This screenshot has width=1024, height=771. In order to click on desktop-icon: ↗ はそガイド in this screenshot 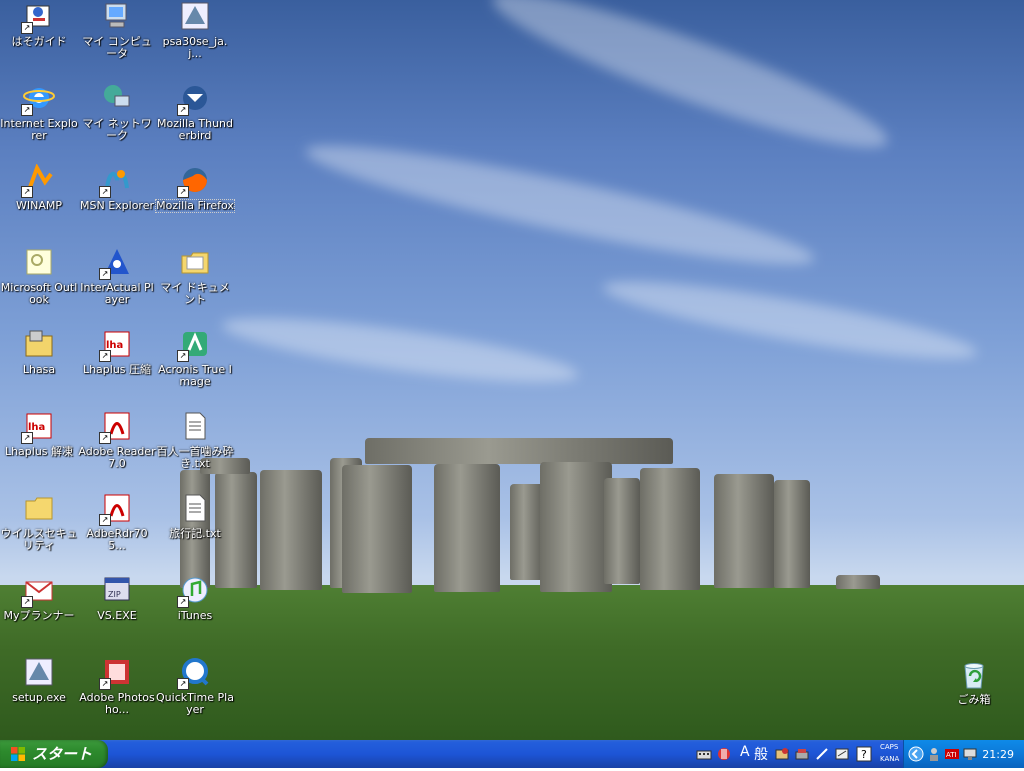, I will do `click(39, 40)`.